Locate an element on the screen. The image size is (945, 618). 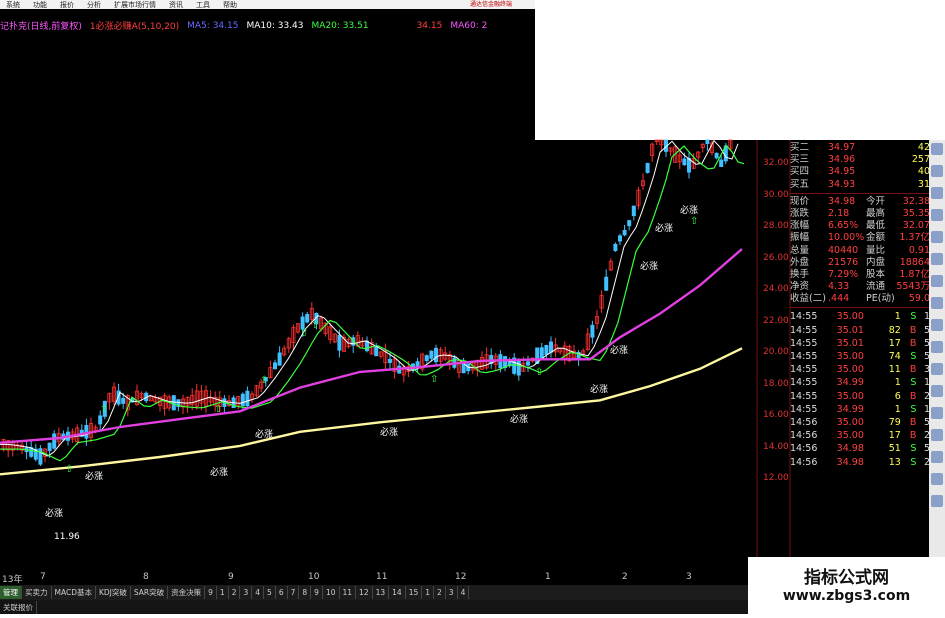
order-volume: 40 is located at coordinates (923, 172).